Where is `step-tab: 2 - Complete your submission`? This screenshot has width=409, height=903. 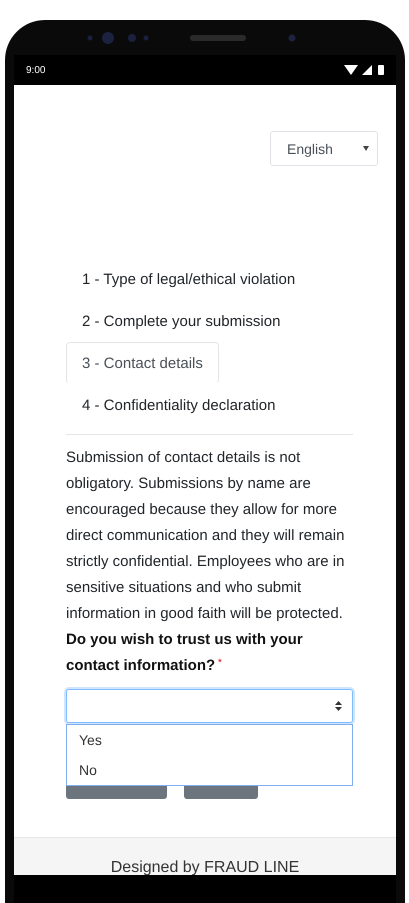 step-tab: 2 - Complete your submission is located at coordinates (181, 321).